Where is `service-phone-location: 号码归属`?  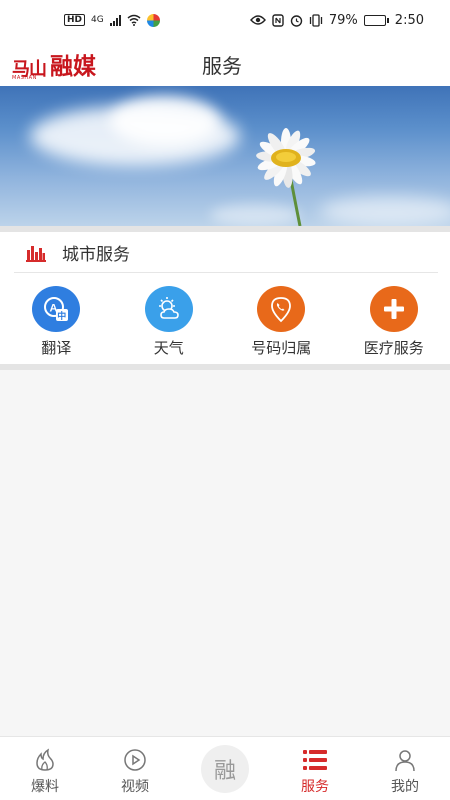
service-phone-location: 号码归属 is located at coordinates (281, 322).